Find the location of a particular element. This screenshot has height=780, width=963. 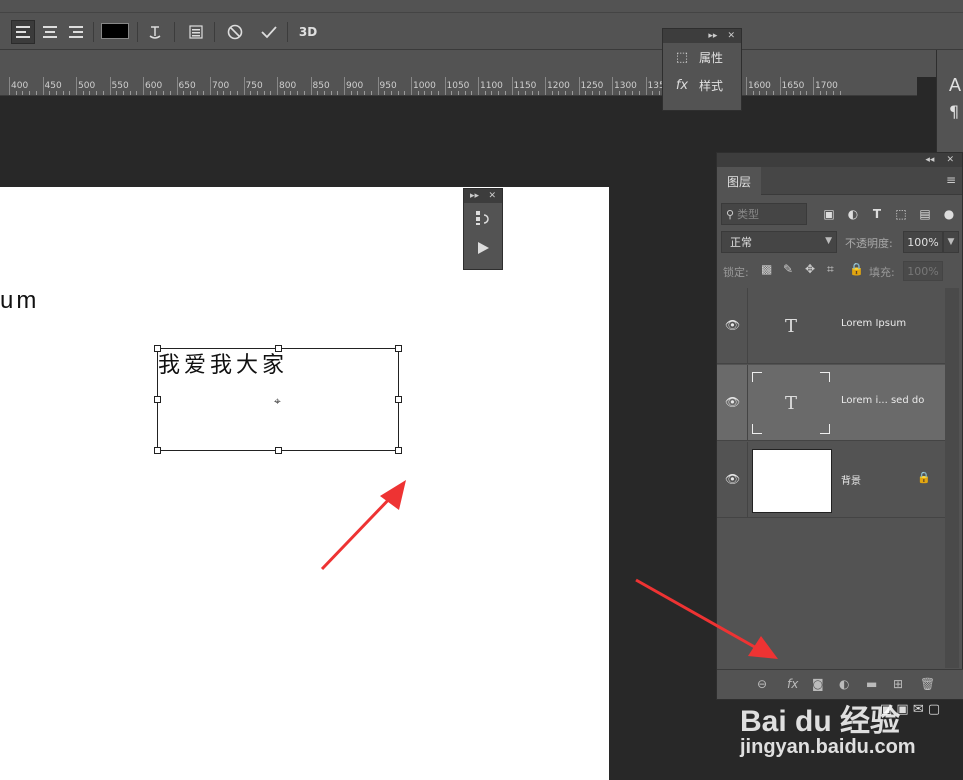

shape-filter-icon: ⬚ is located at coordinates (901, 214).